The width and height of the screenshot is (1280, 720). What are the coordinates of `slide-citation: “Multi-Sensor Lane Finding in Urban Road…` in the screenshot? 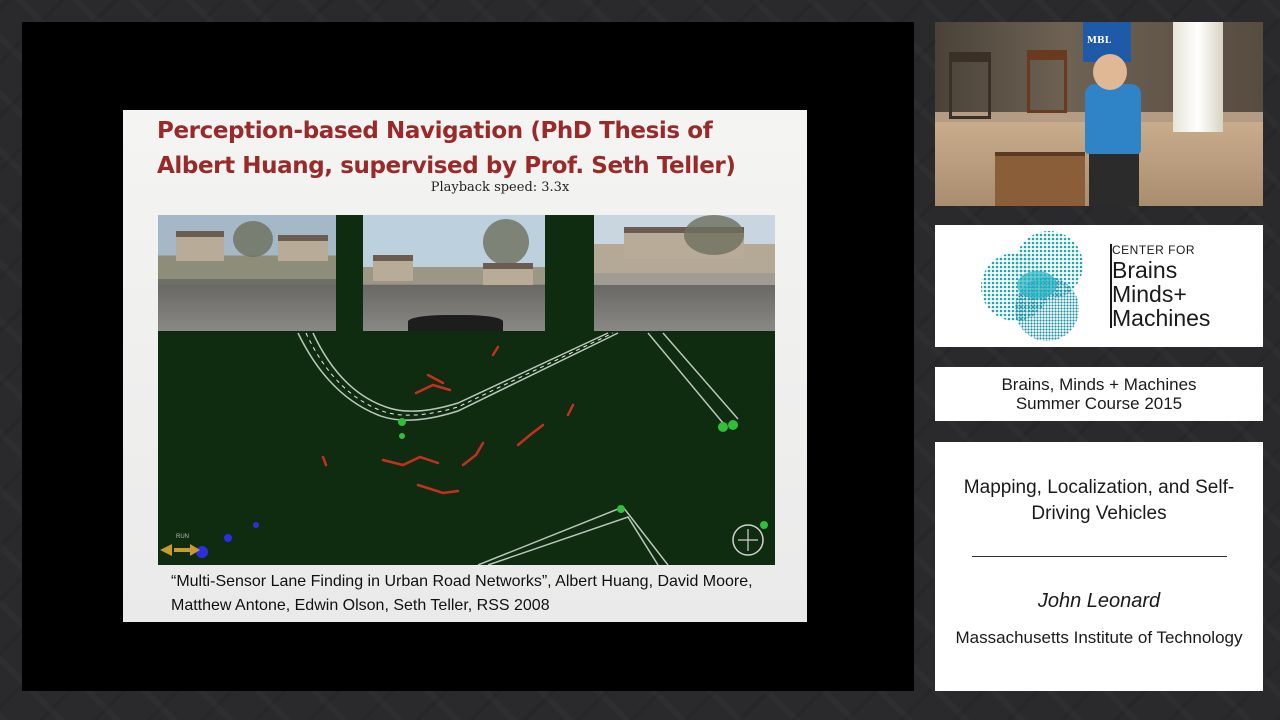 It's located at (462, 593).